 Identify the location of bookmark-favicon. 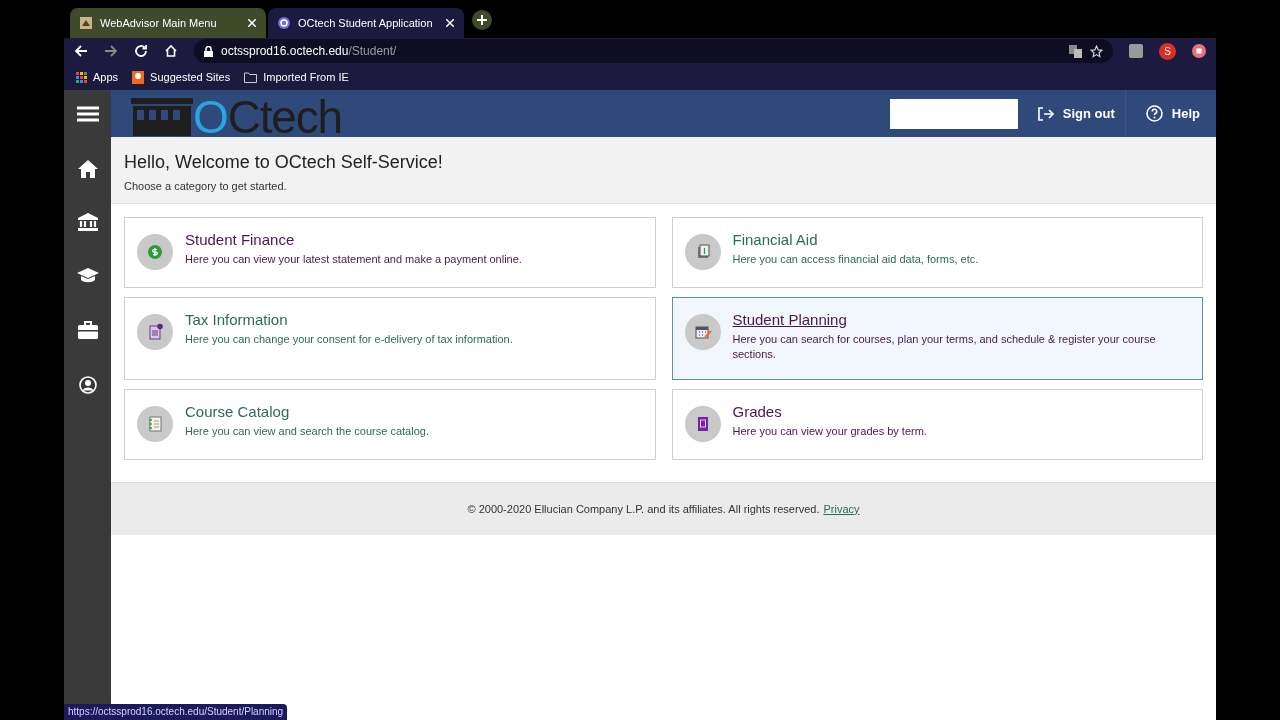
(138, 77).